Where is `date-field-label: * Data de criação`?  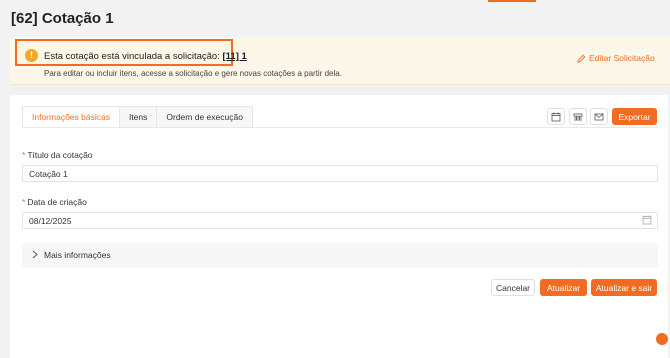
date-field-label: * Data de criação is located at coordinates (54, 202).